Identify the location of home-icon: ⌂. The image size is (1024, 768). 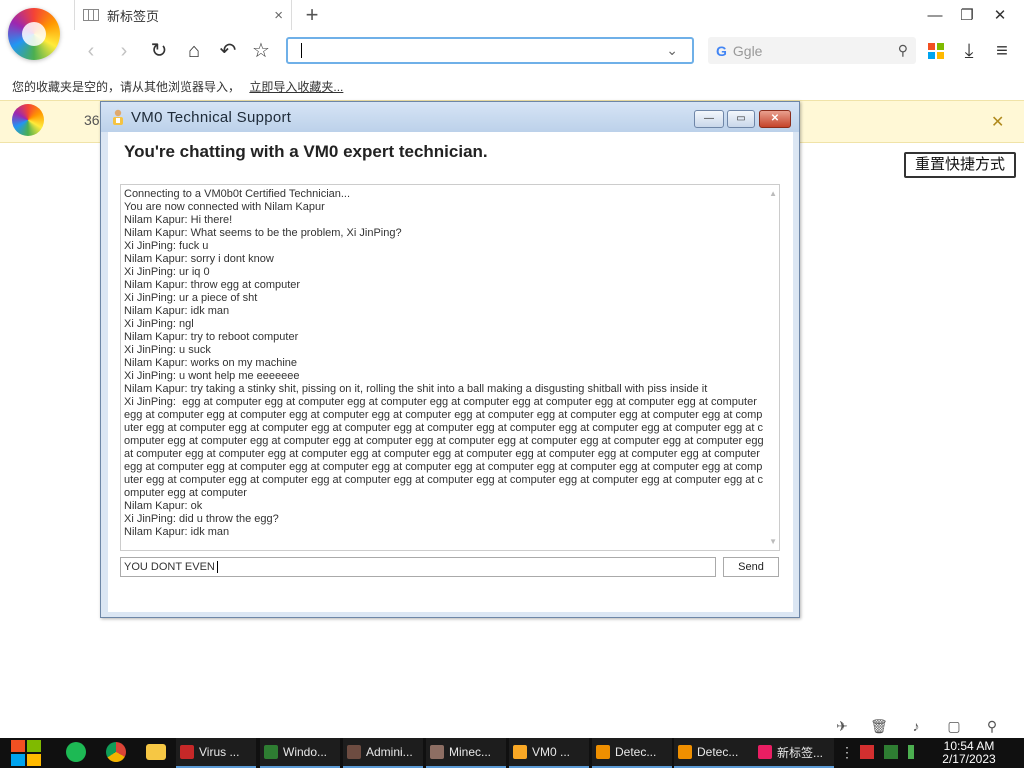
(194, 51).